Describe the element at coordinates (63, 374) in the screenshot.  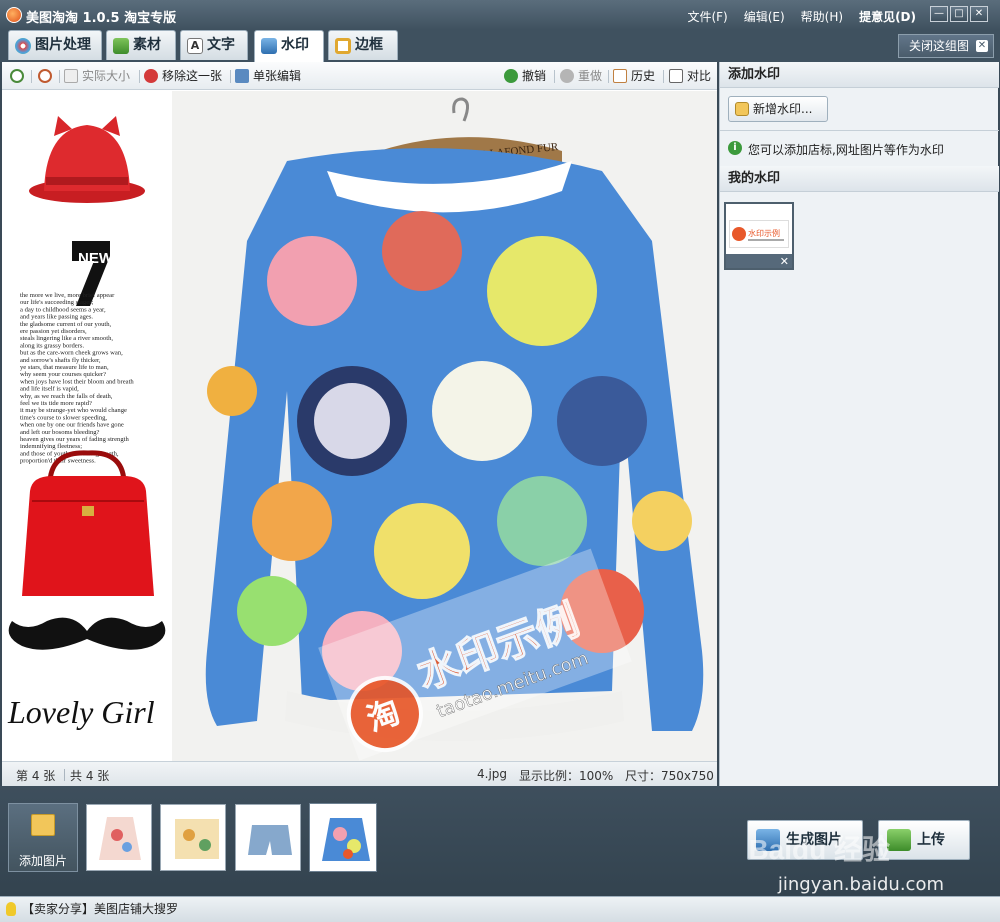
I see `poem-line: why seem your courses quicker?` at that location.